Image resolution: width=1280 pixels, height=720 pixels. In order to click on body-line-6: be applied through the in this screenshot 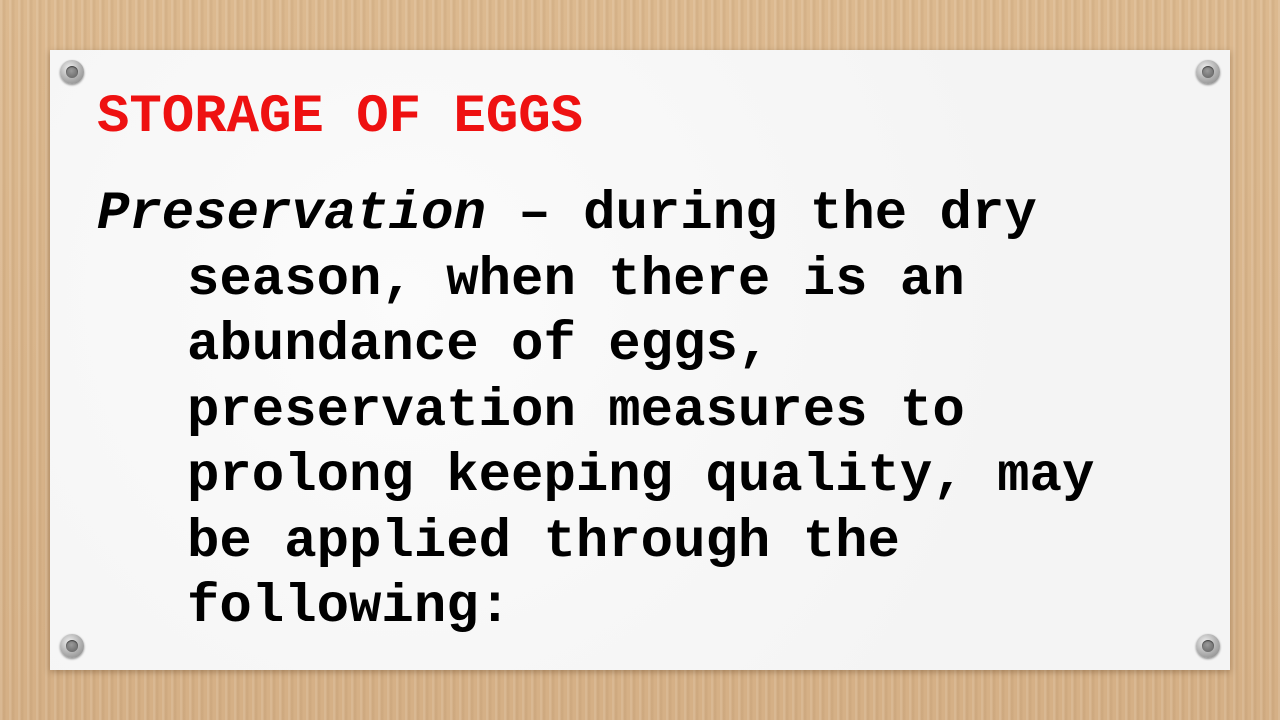, I will do `click(543, 542)`.